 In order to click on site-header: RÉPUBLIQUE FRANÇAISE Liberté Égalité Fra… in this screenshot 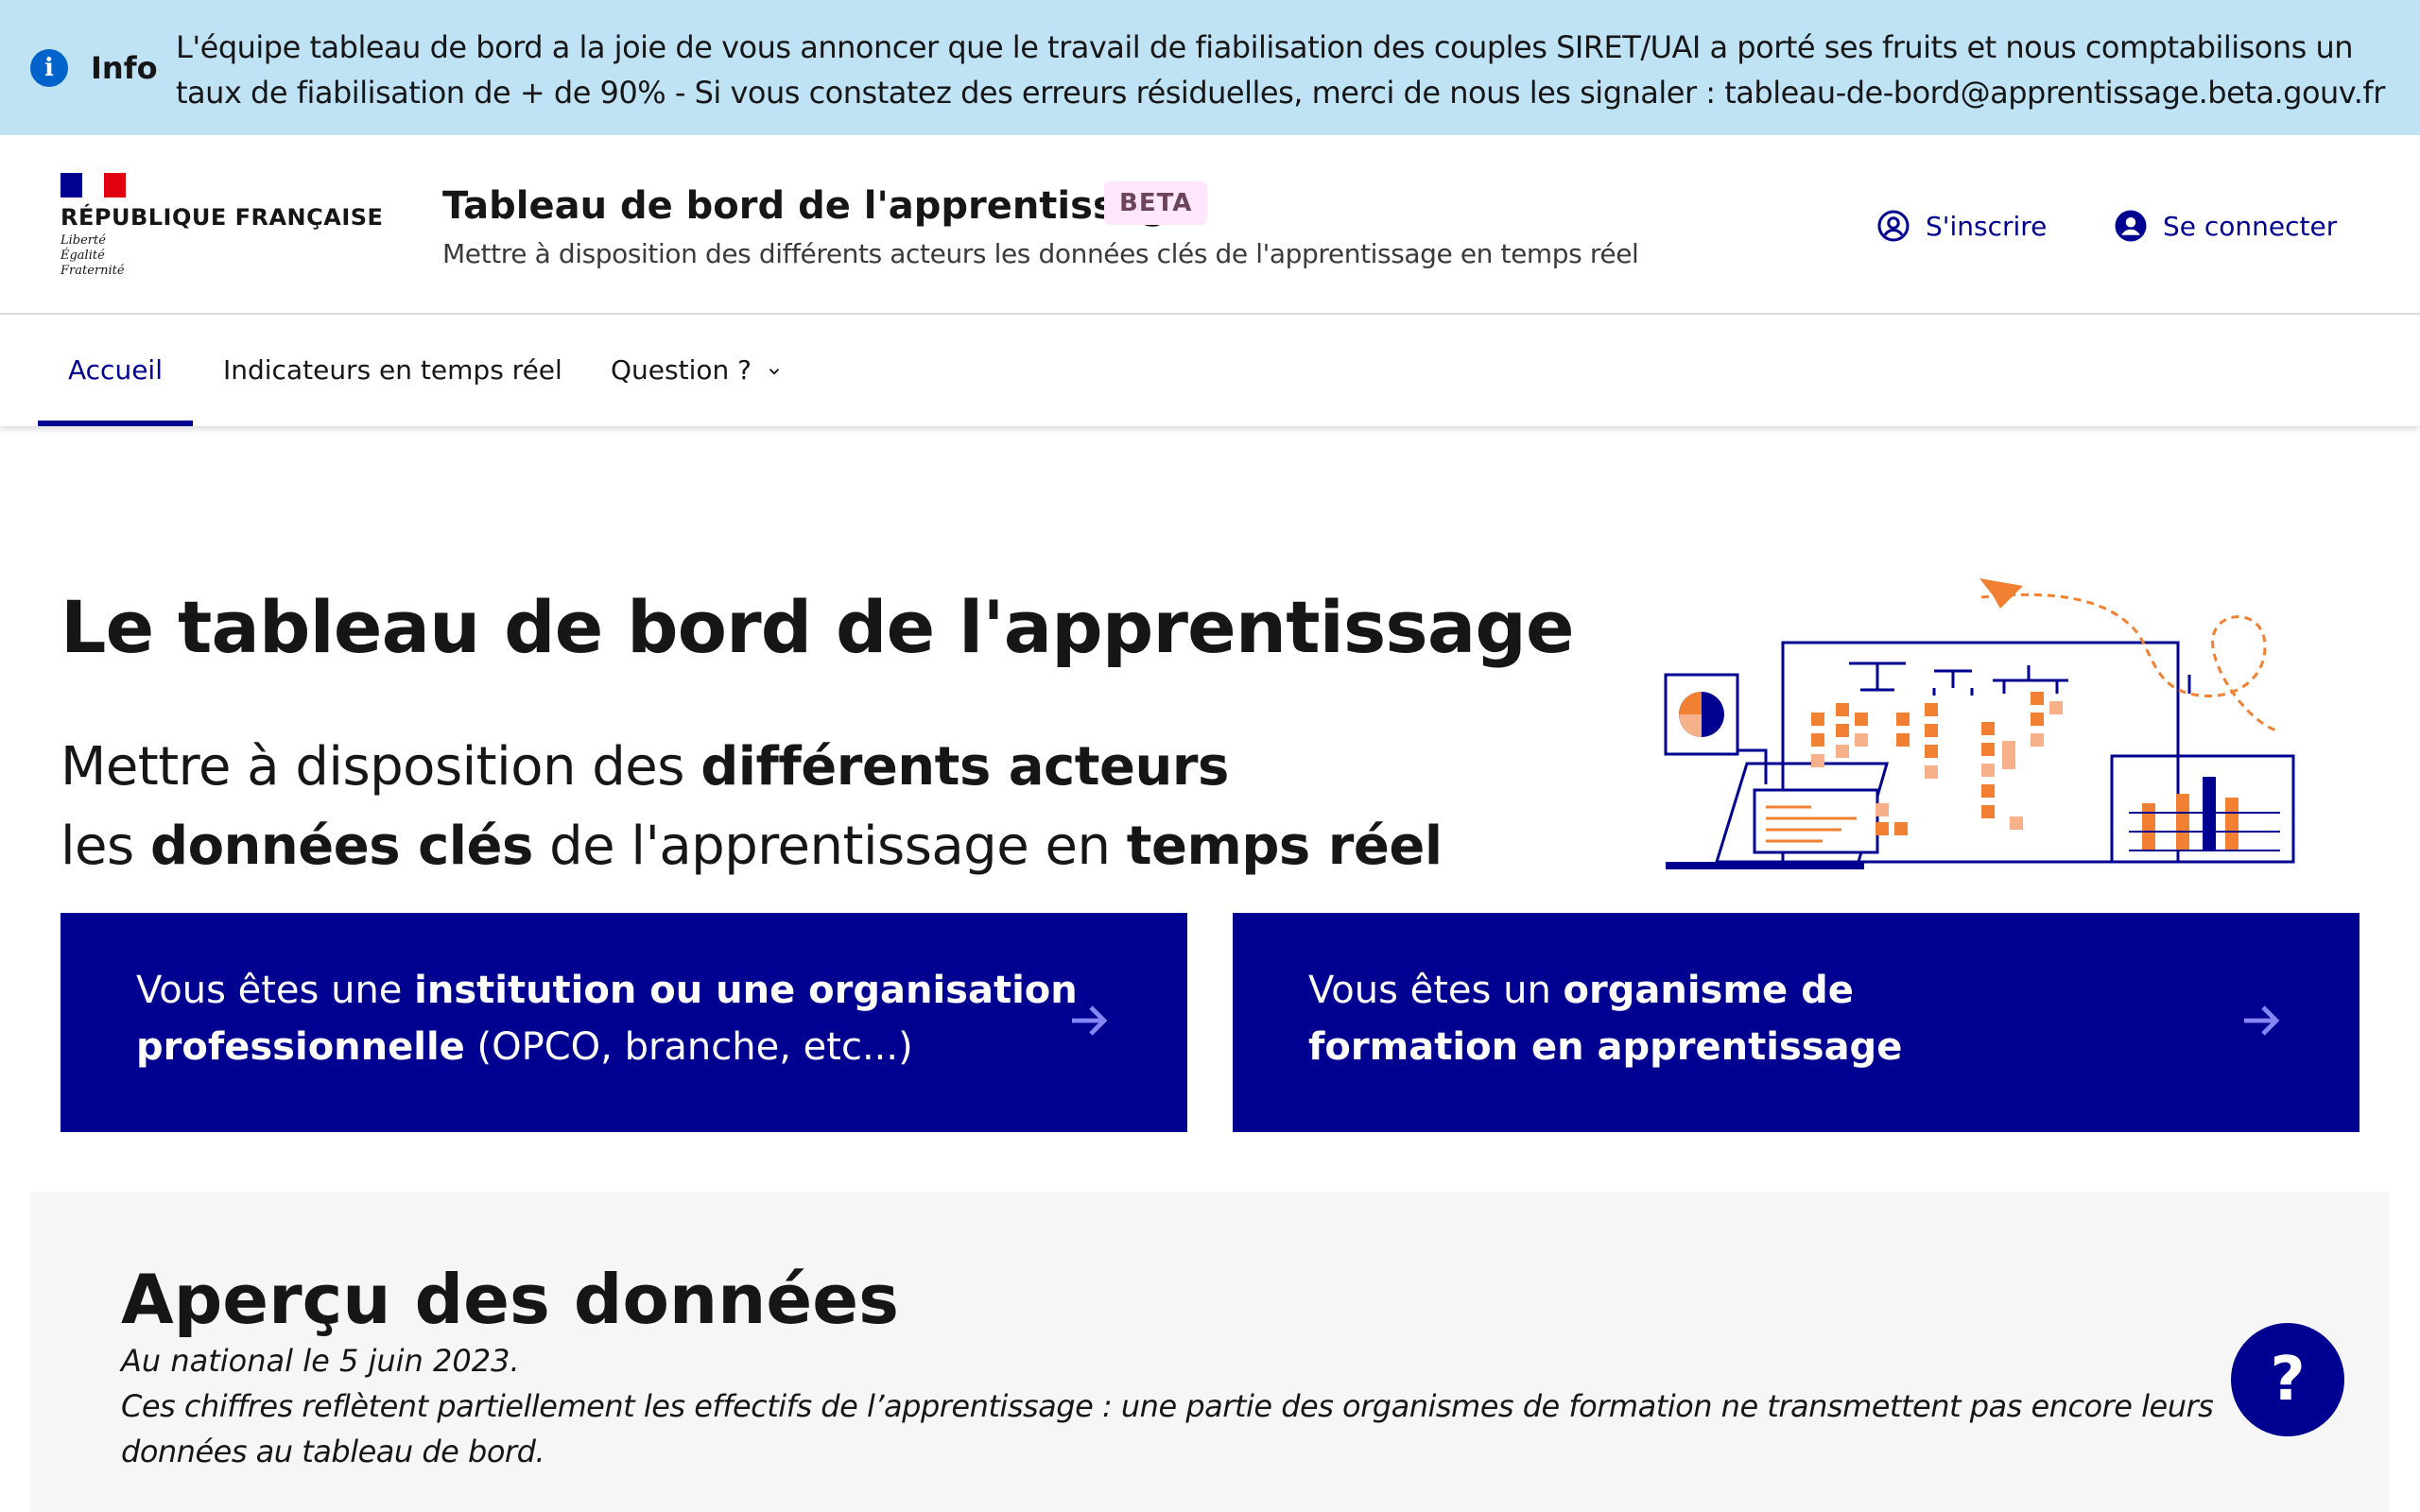, I will do `click(1210, 225)`.